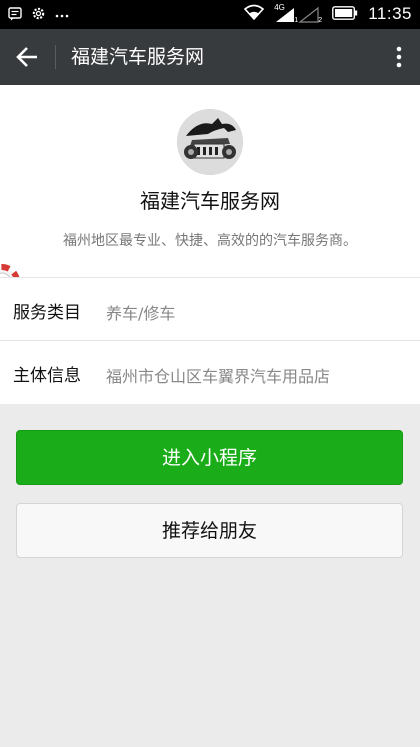 This screenshot has width=420, height=747. I want to click on more-menu-button, so click(399, 57).